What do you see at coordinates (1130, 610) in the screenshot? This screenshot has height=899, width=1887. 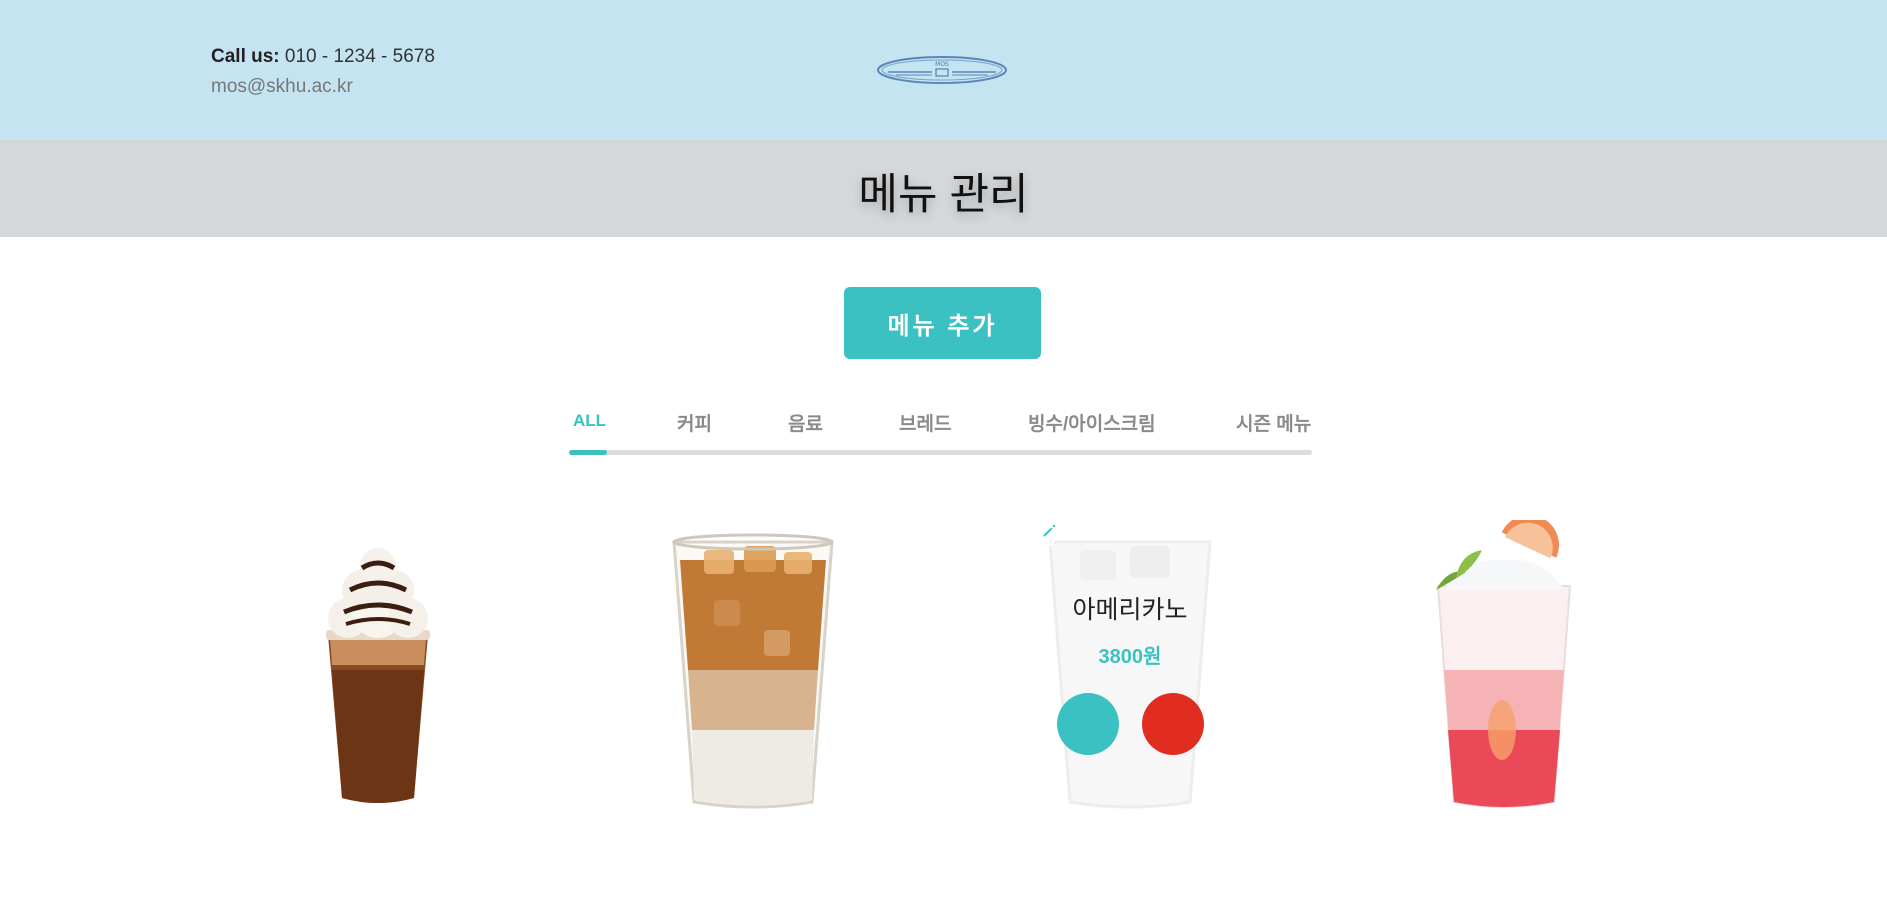 I see `menu-item-name: 아메리카노` at bounding box center [1130, 610].